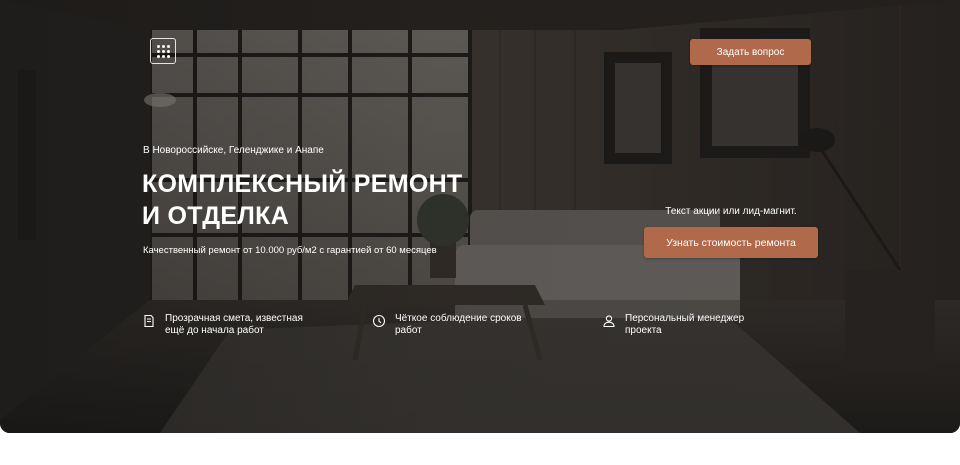  Describe the element at coordinates (731, 242) in the screenshot. I see `get-cost-button: Узнать стоимость ремонта` at that location.